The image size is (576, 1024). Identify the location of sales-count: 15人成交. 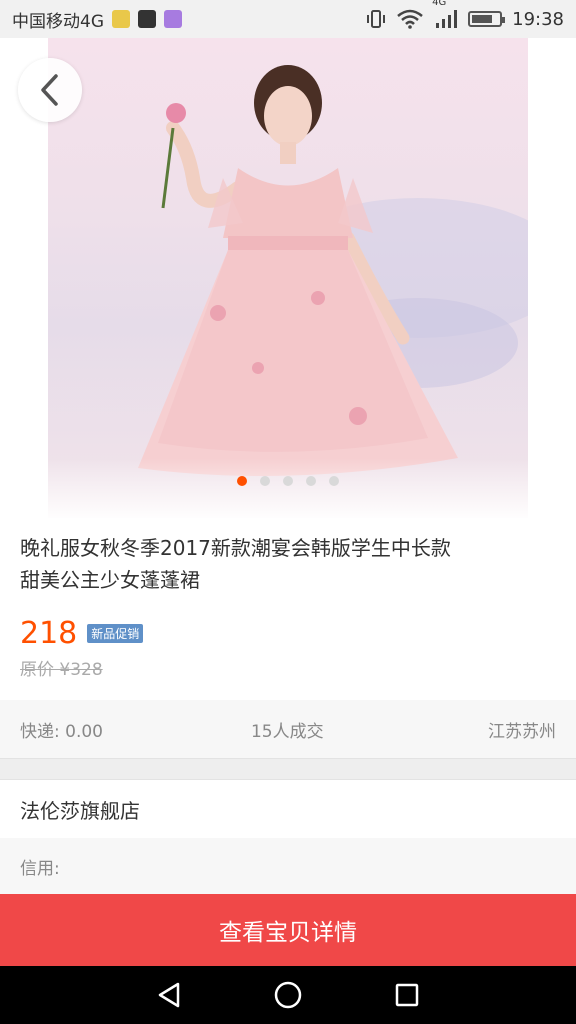
(287, 731).